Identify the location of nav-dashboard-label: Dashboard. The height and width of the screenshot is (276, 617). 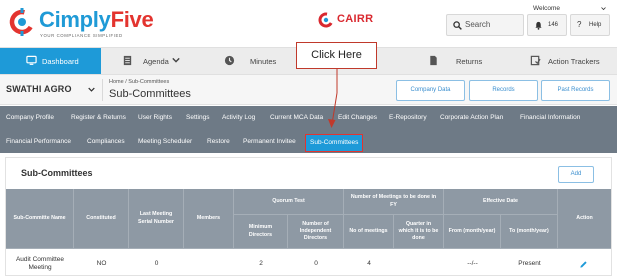
(60, 61).